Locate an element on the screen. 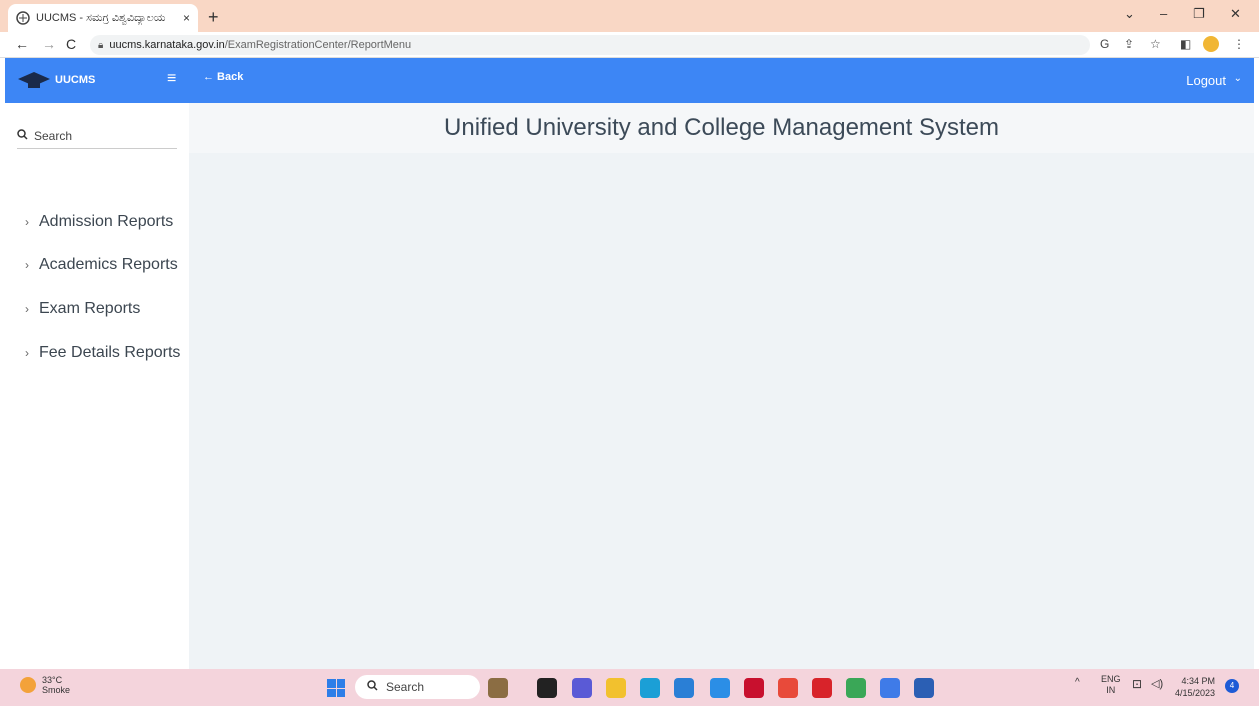 Image resolution: width=1259 pixels, height=706 pixels. reload-icon: C is located at coordinates (71, 44).